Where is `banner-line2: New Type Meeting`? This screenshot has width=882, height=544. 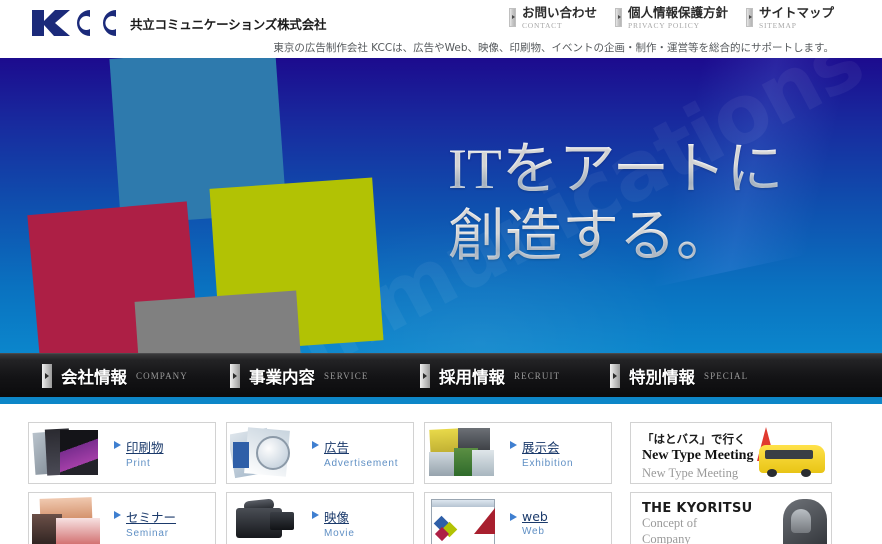 banner-line2: New Type Meeting is located at coordinates (698, 455).